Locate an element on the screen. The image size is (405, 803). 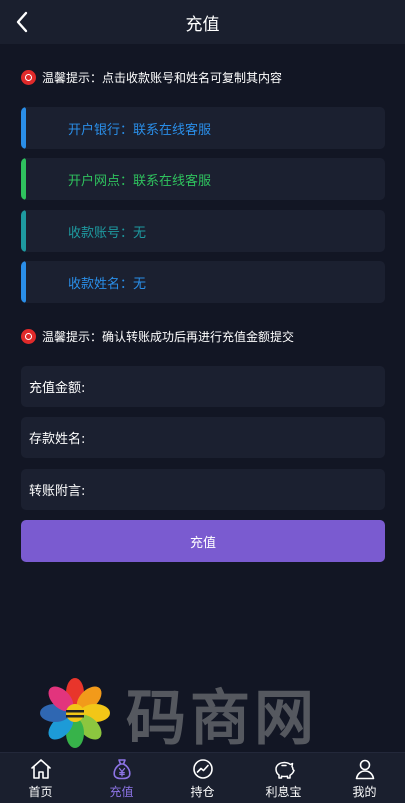
tab-home: 首页 is located at coordinates (40, 778).